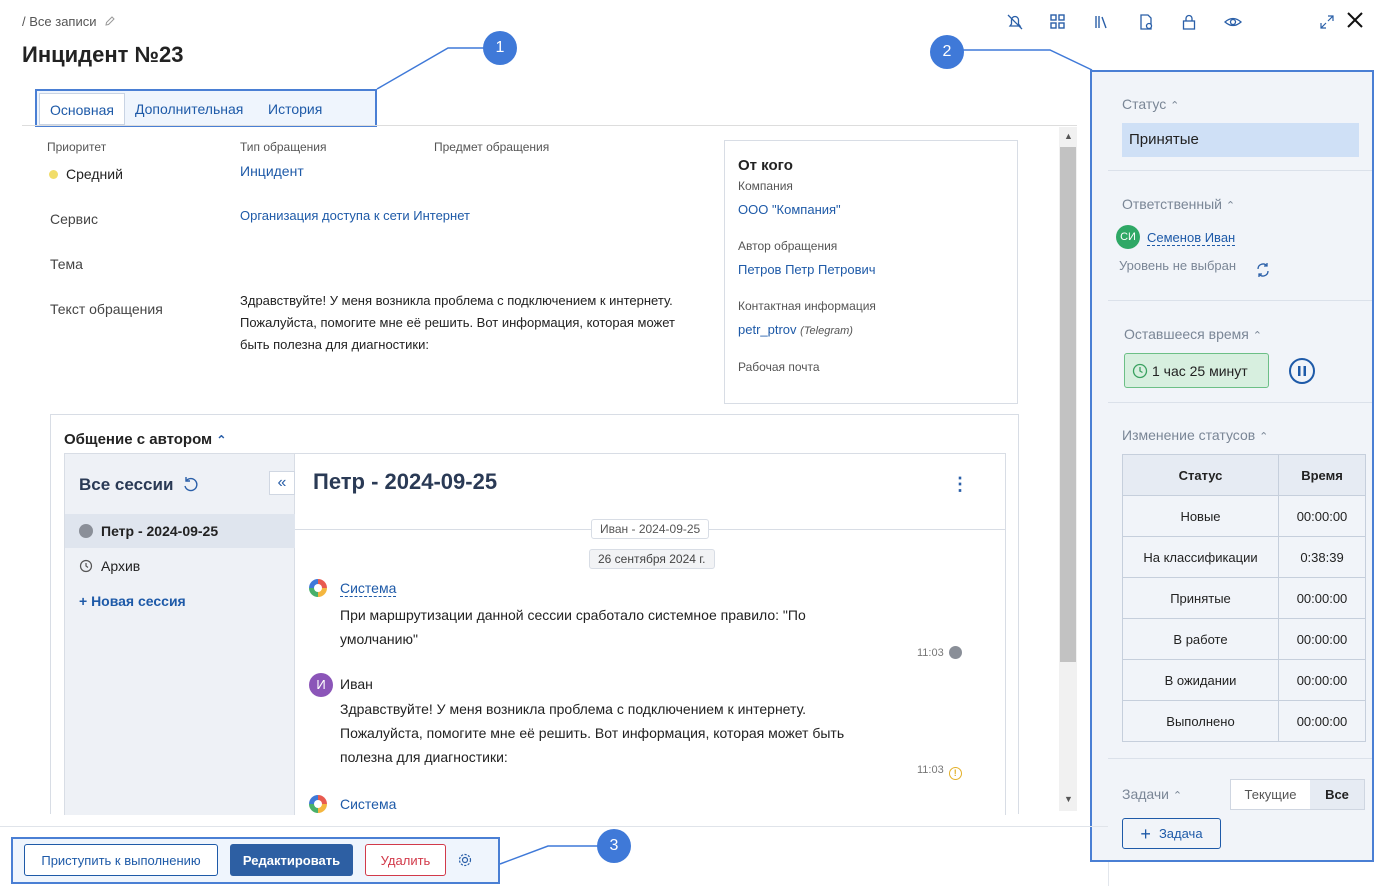  What do you see at coordinates (1189, 22) in the screenshot?
I see `lock-icon` at bounding box center [1189, 22].